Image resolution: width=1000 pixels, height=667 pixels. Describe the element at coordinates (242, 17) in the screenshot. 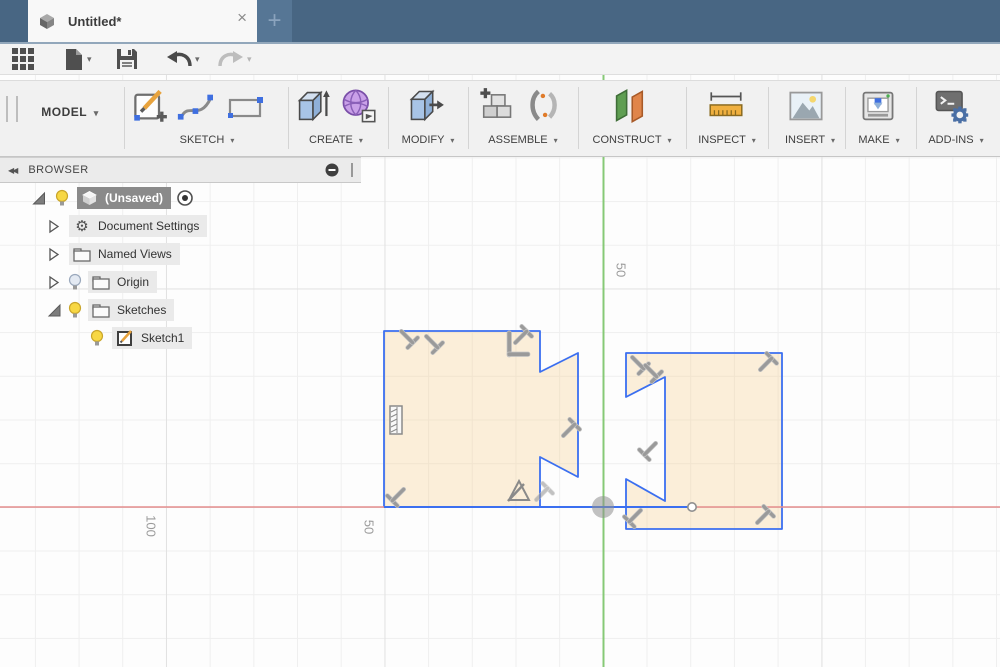

I see `close-tab-icon: ×` at that location.